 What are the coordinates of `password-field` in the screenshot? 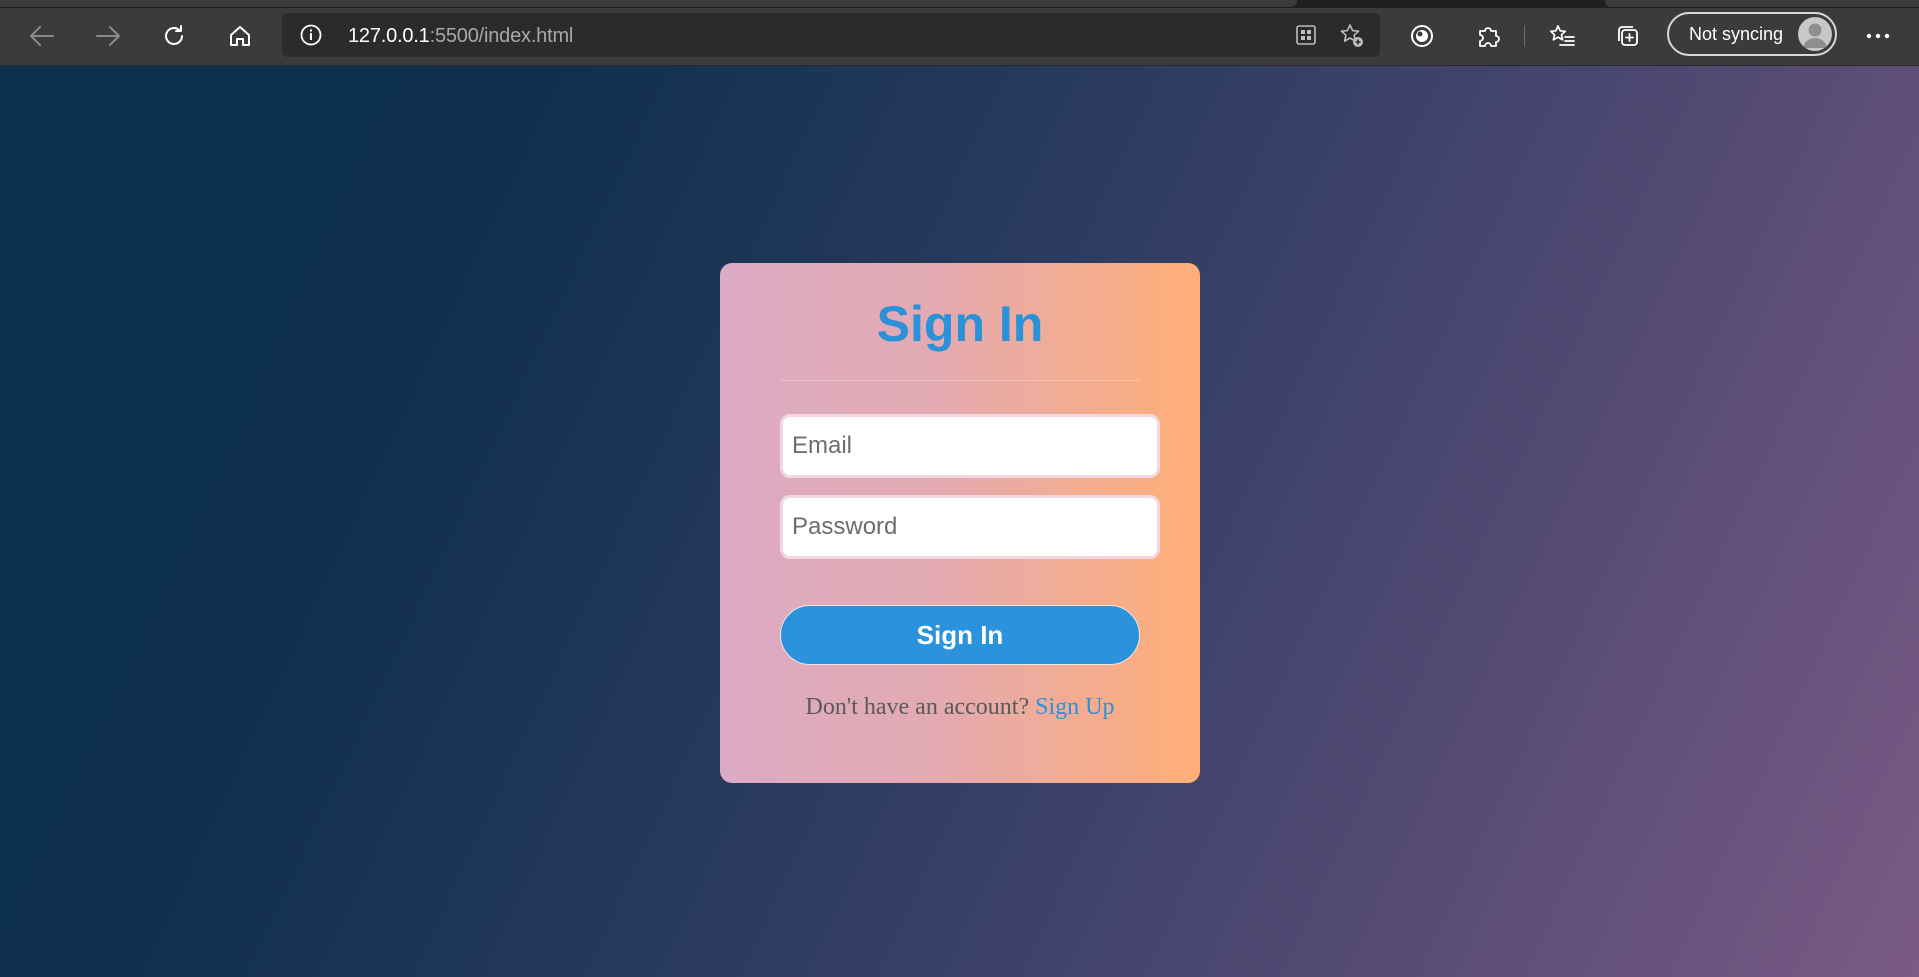 It's located at (970, 527).